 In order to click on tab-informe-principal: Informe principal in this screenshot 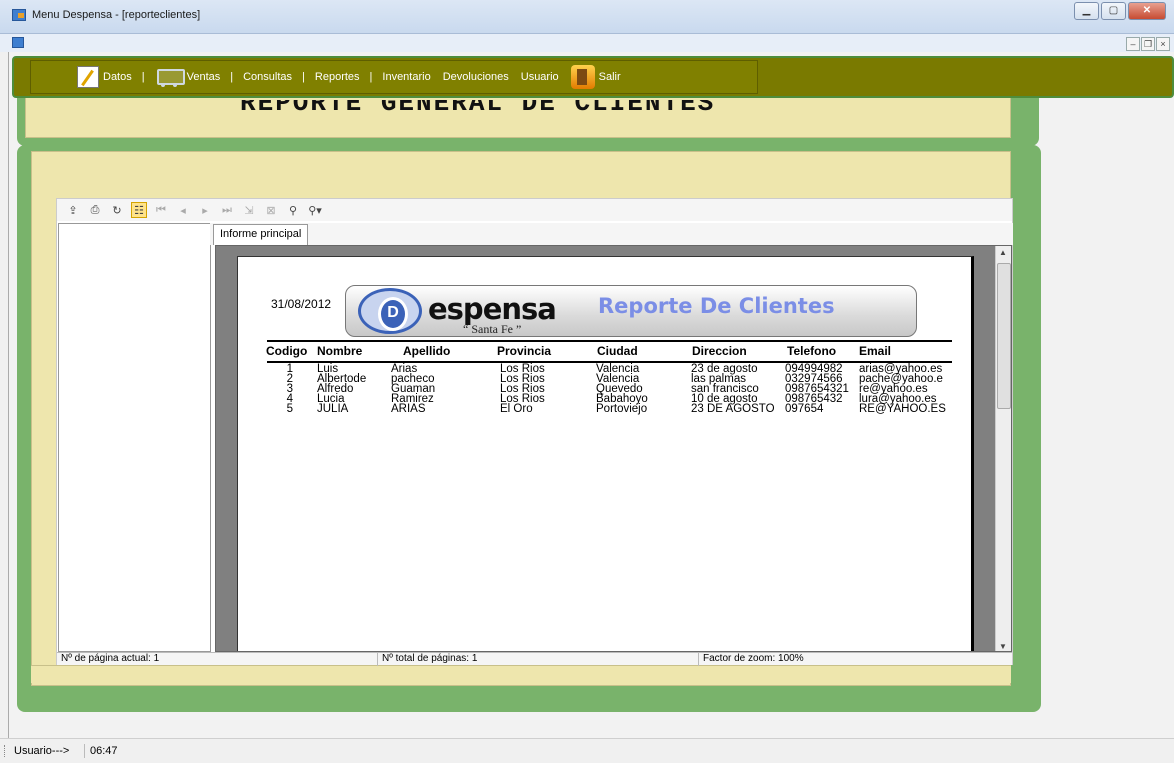, I will do `click(261, 234)`.